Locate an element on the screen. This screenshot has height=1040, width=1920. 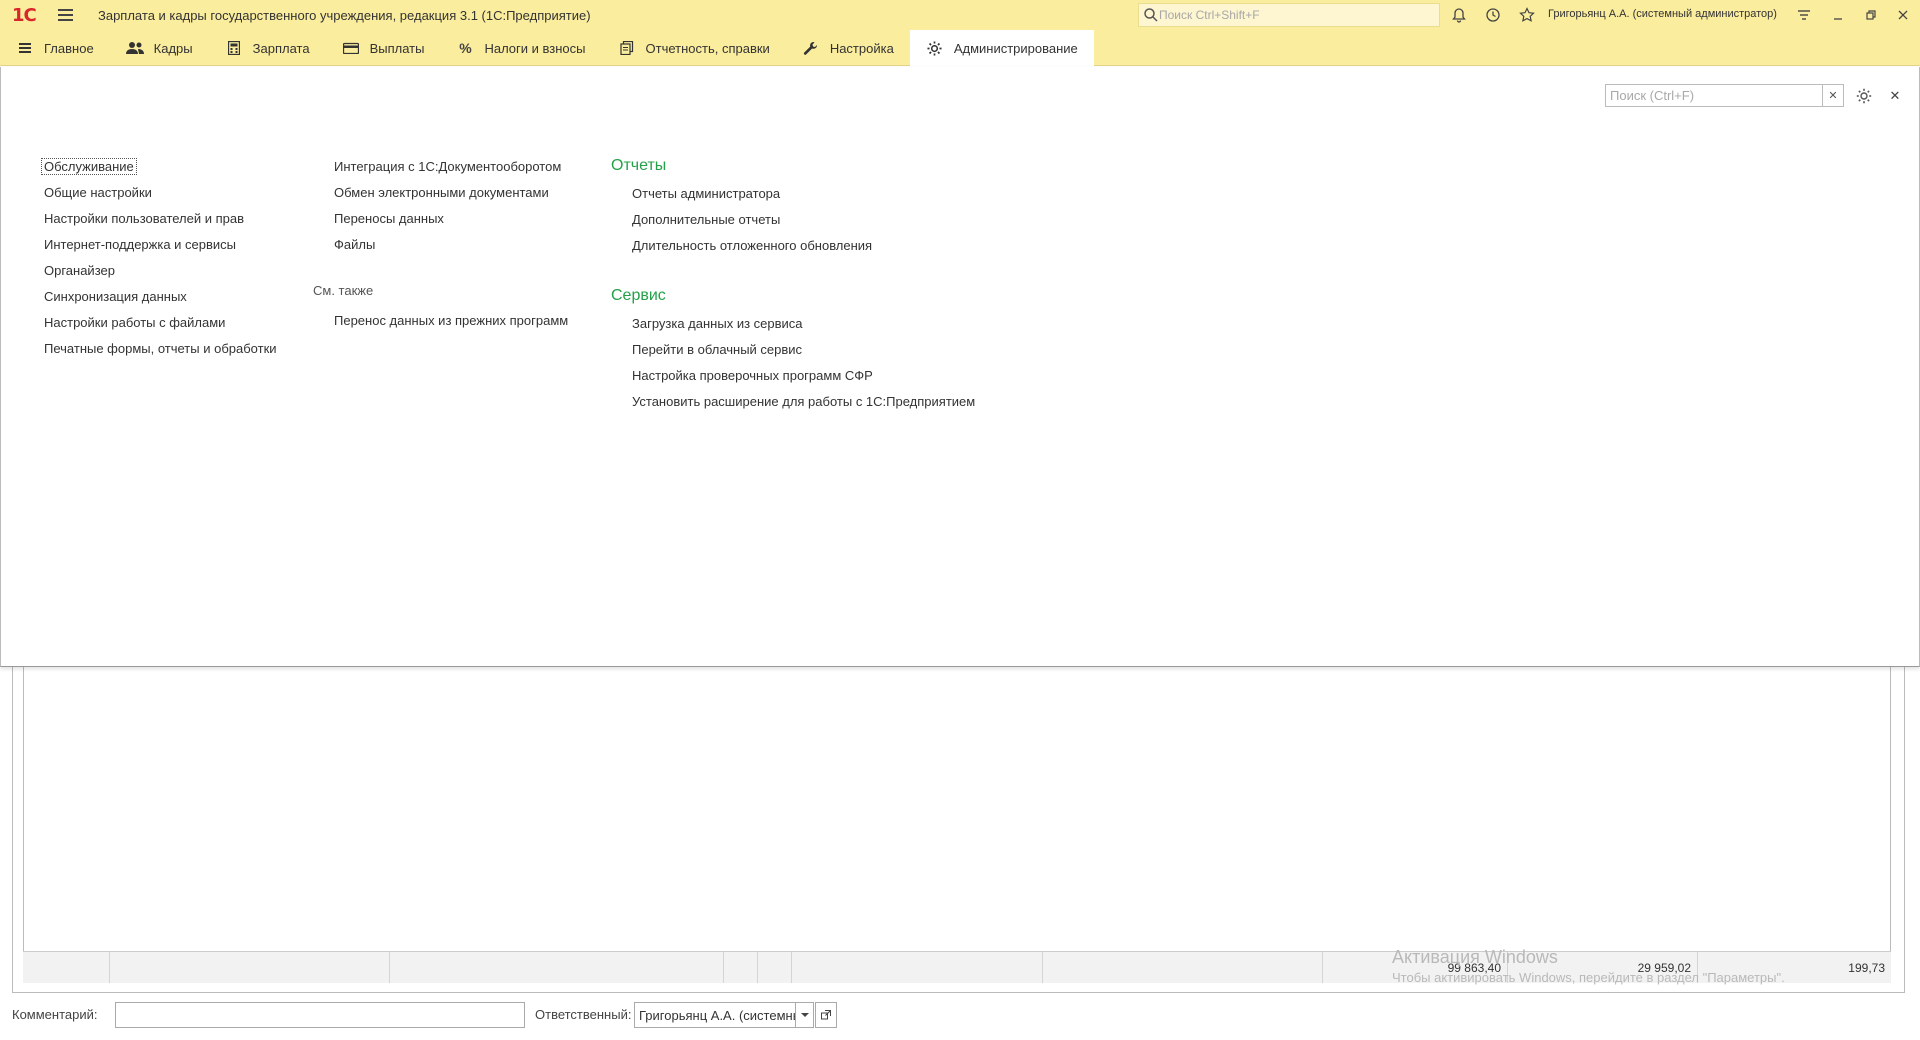
star-icon is located at coordinates (1527, 15).